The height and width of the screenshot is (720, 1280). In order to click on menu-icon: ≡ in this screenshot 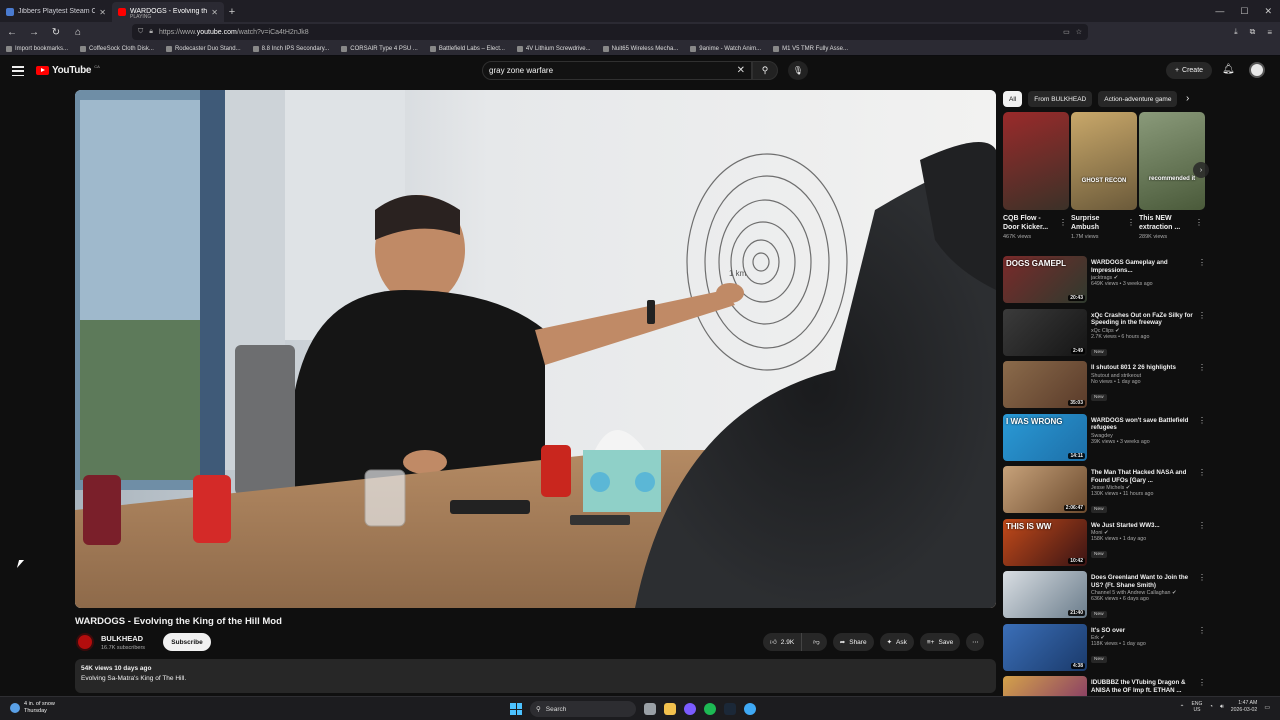, I will do `click(1269, 32)`.